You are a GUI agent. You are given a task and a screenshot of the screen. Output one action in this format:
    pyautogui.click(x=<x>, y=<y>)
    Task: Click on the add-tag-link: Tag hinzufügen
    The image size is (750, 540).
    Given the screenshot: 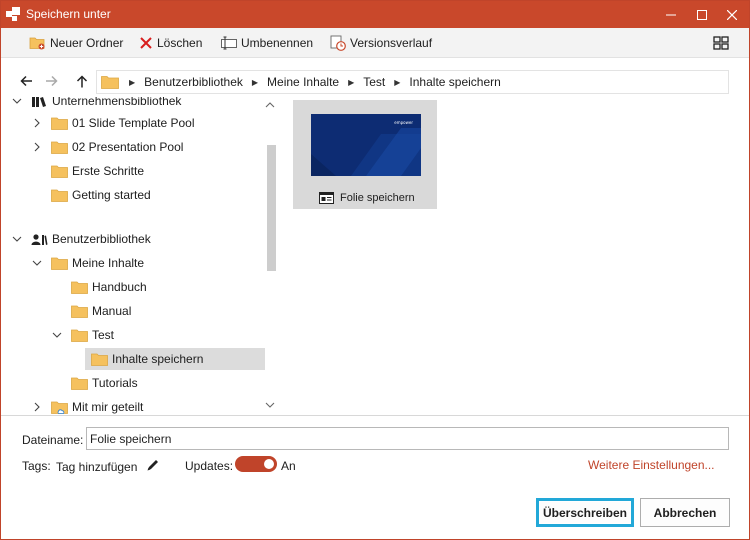 What is the action you would take?
    pyautogui.click(x=96, y=467)
    